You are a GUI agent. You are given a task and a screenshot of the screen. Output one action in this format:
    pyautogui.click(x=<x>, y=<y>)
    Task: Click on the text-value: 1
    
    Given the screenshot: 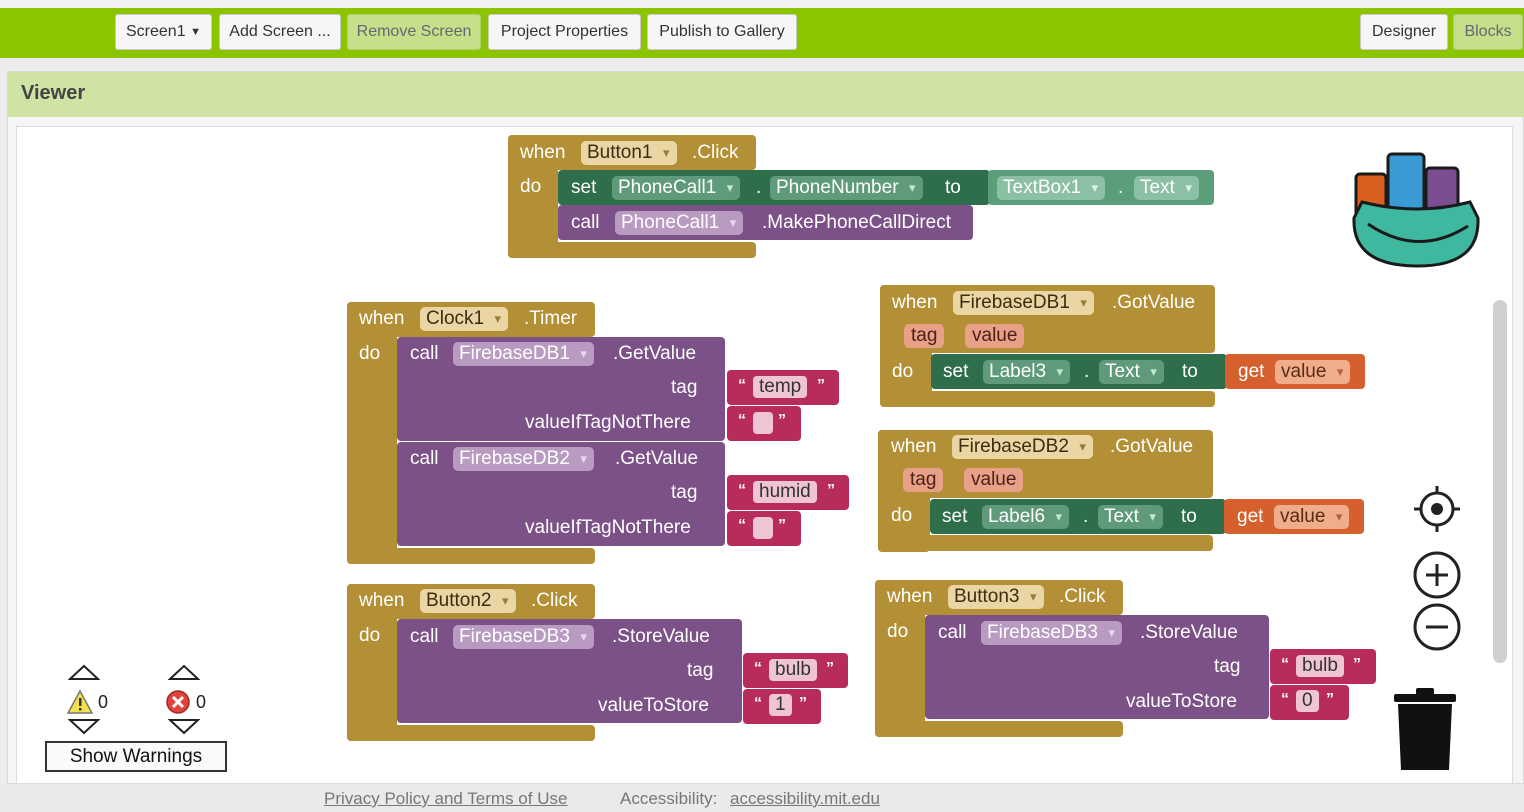 What is the action you would take?
    pyautogui.click(x=780, y=705)
    